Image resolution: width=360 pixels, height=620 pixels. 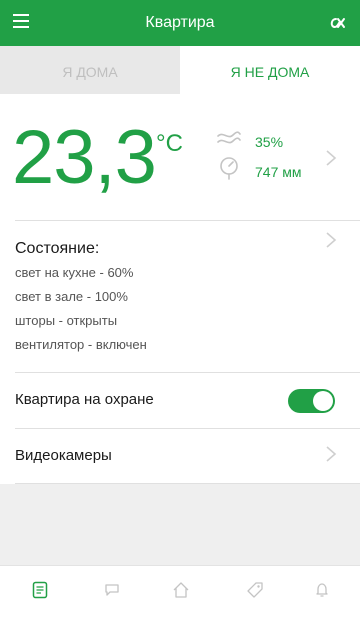 What do you see at coordinates (311, 401) in the screenshot?
I see `security-toggle` at bounding box center [311, 401].